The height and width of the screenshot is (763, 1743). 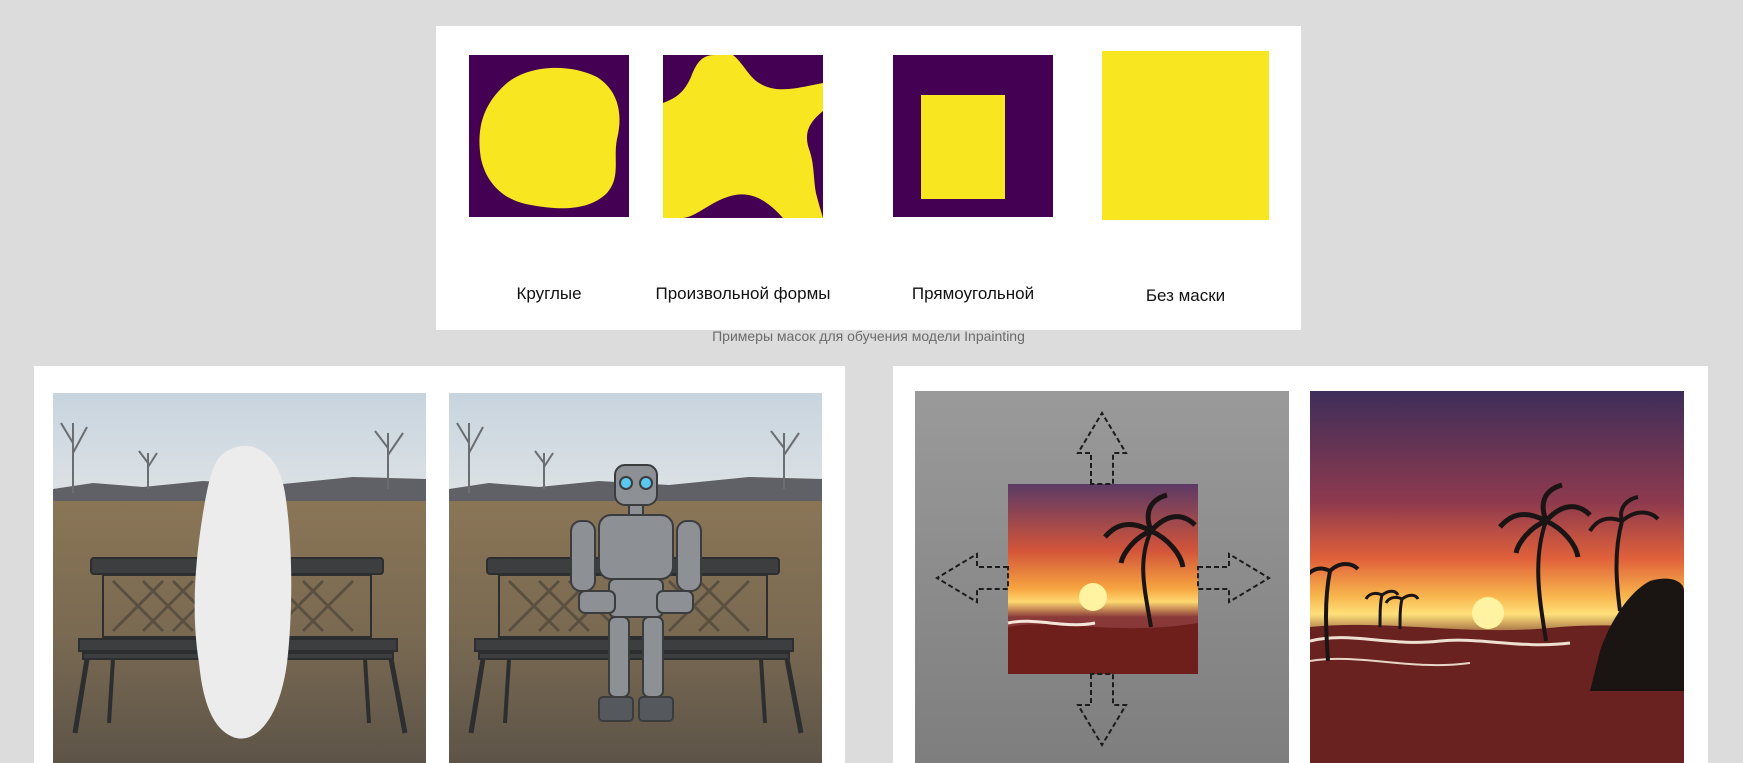 I want to click on no-mask-image, so click(x=1185, y=135).